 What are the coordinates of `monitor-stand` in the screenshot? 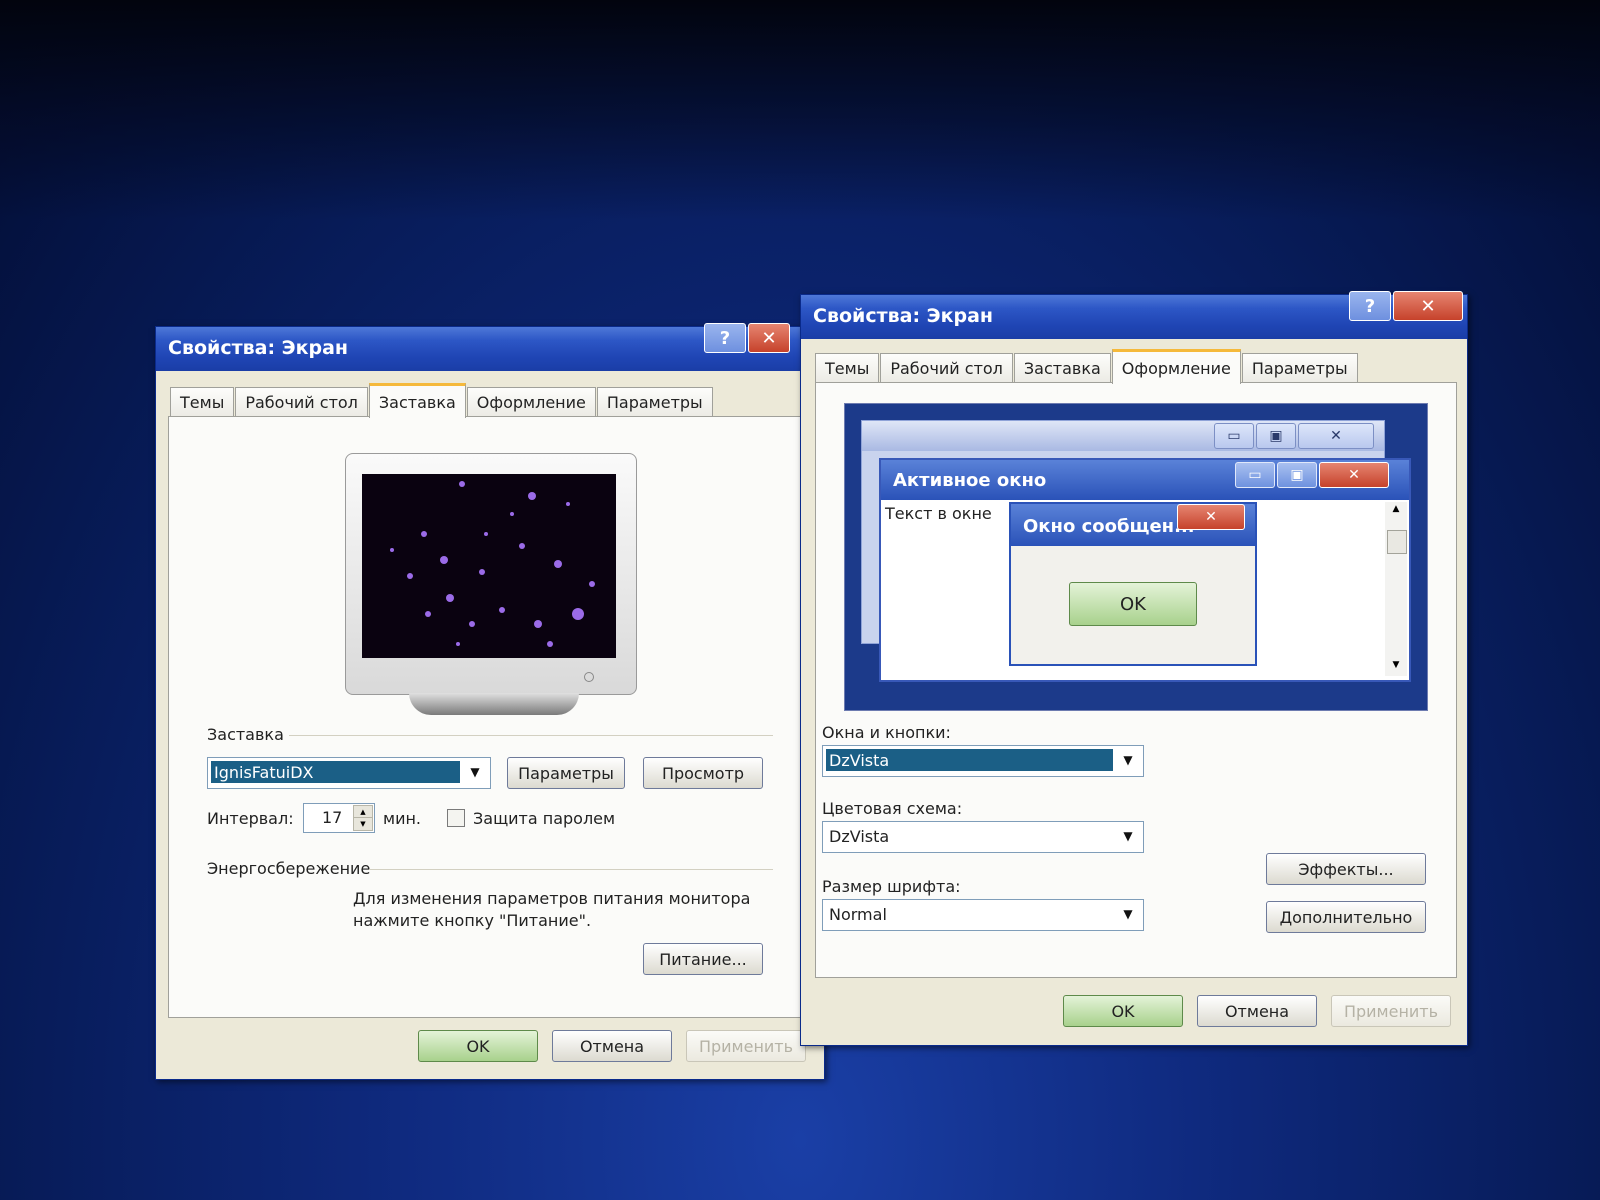 It's located at (494, 704).